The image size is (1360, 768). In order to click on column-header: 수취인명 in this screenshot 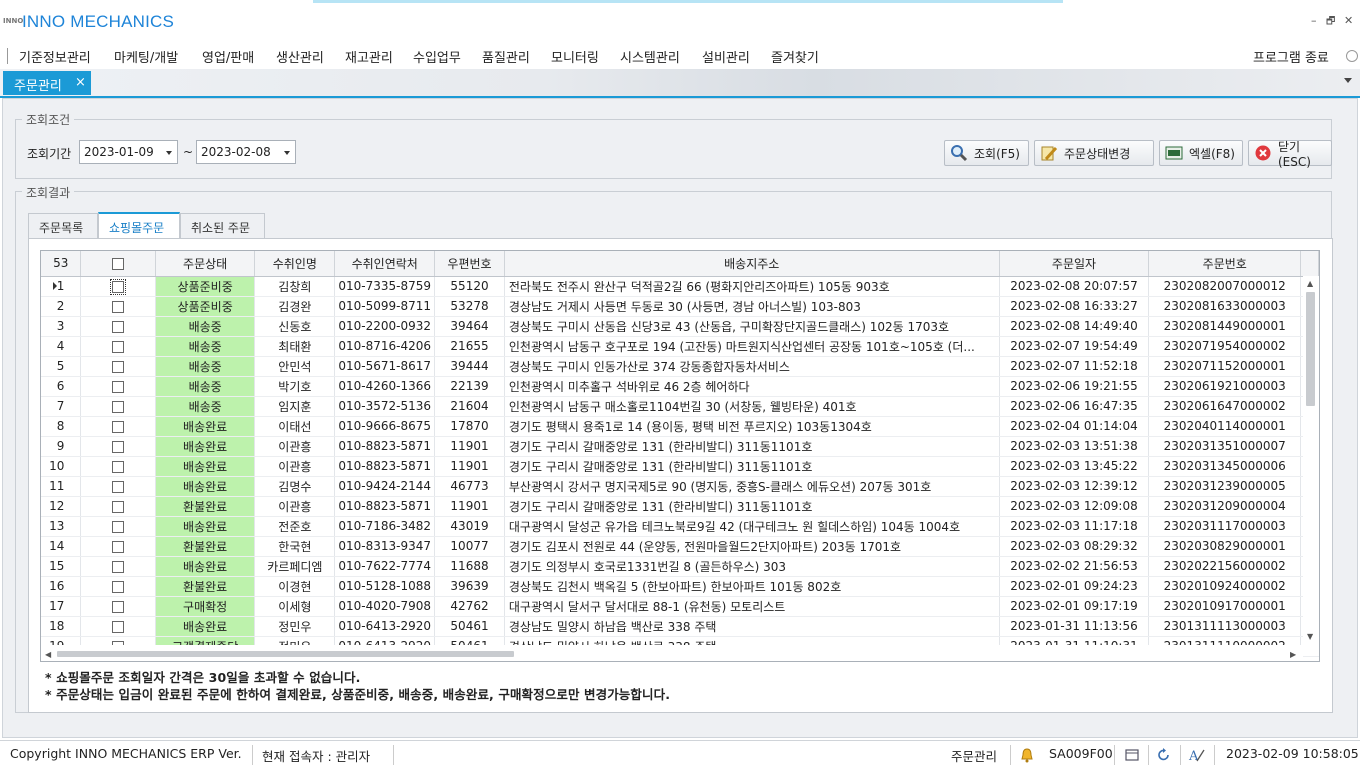, I will do `click(295, 264)`.